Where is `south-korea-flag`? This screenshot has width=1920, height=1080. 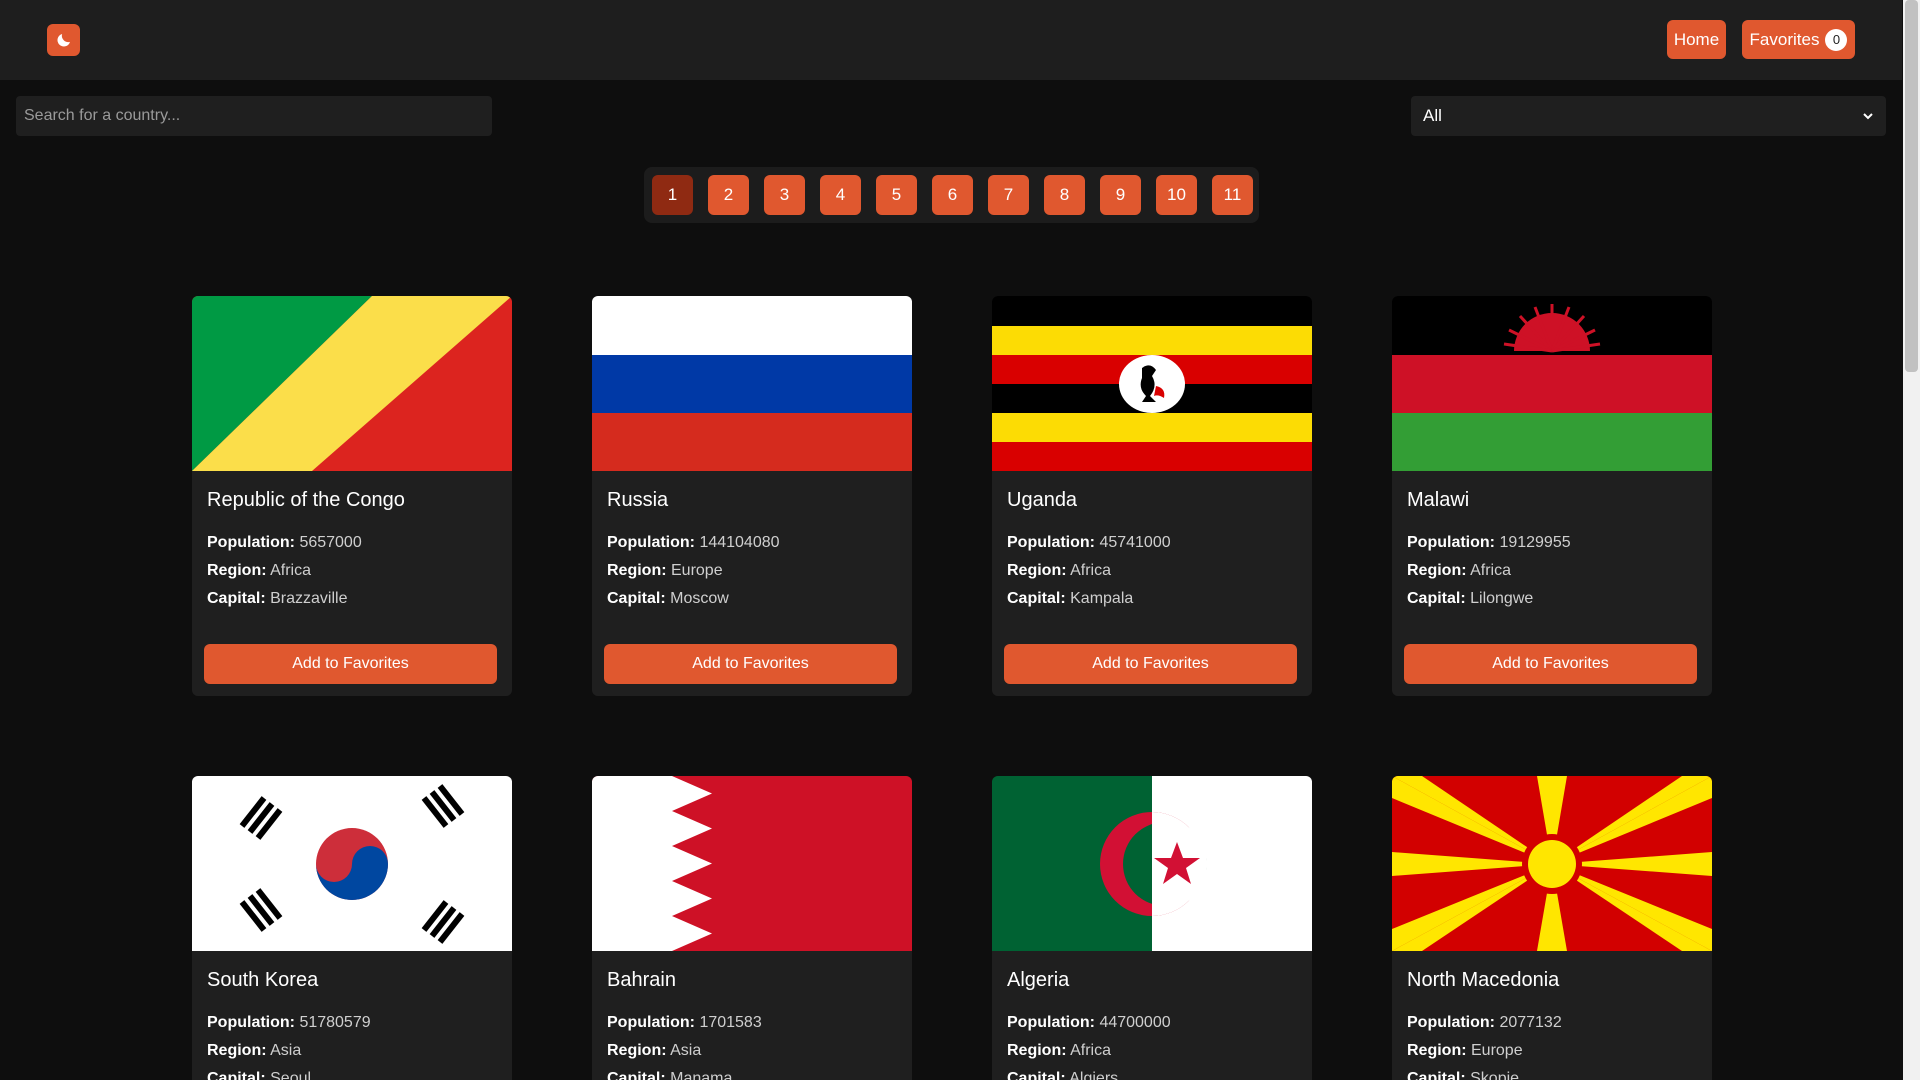 south-korea-flag is located at coordinates (352, 863).